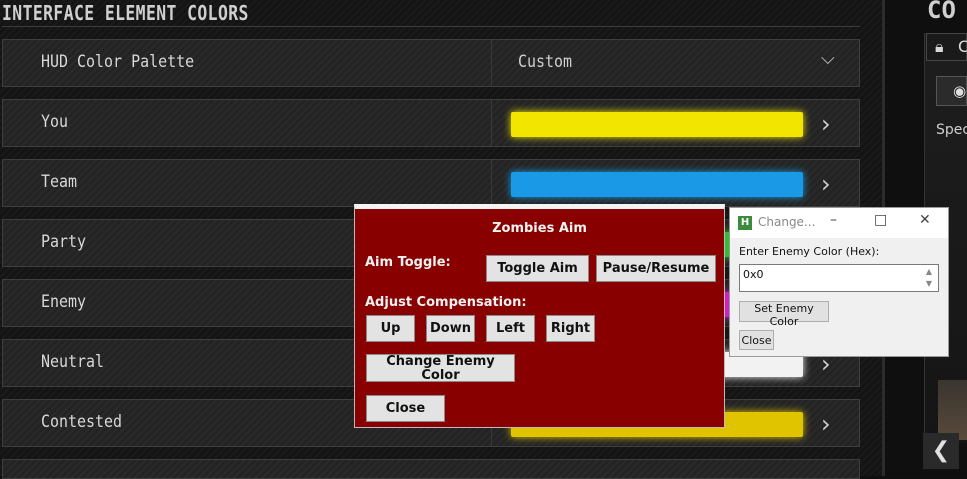  What do you see at coordinates (539, 228) in the screenshot?
I see `zombies-aim-title: Zombies Aim` at bounding box center [539, 228].